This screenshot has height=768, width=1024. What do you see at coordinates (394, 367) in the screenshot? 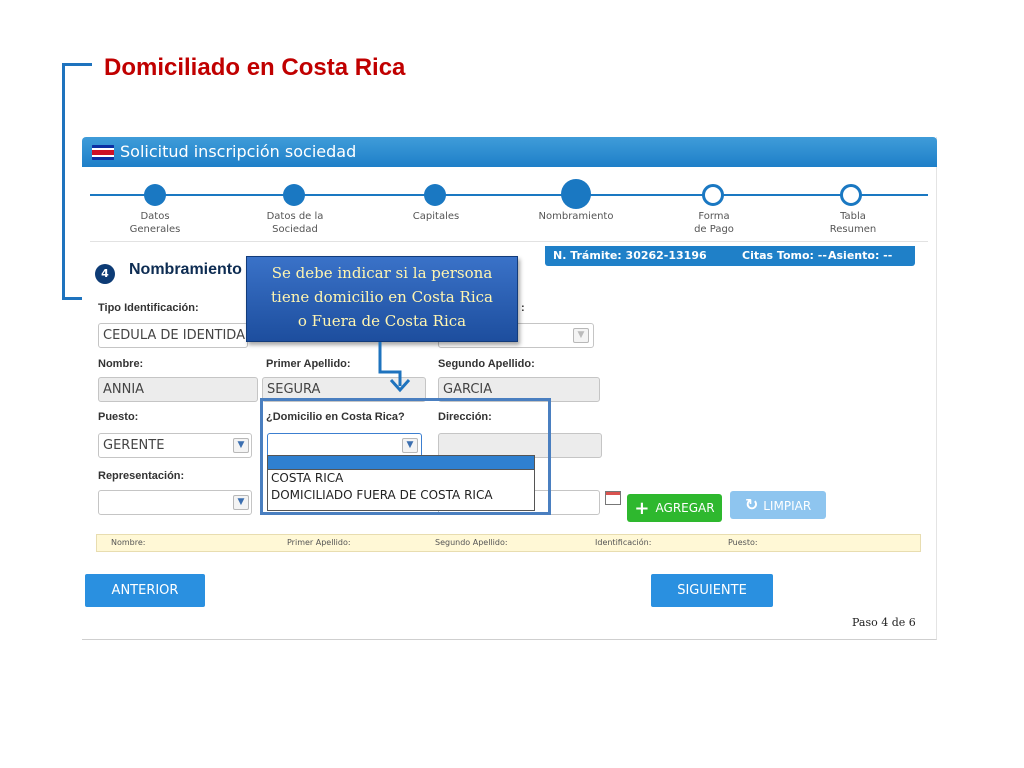
I see `tooltip-connector-arrow-icon` at bounding box center [394, 367].